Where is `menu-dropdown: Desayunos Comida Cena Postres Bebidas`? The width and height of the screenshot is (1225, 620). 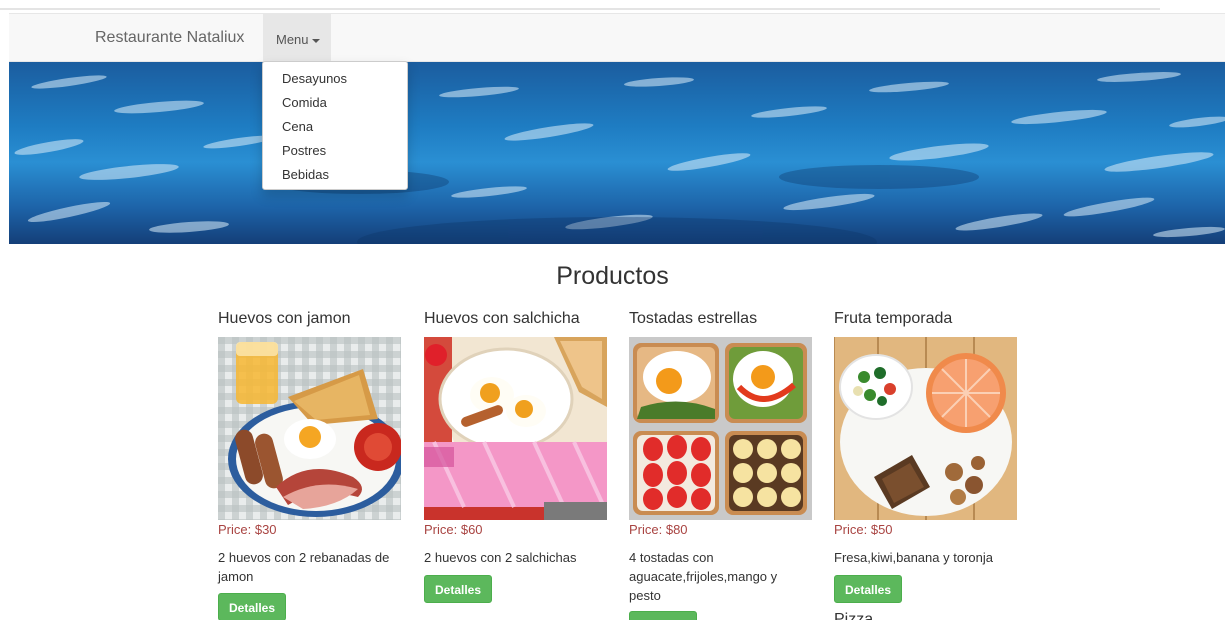 menu-dropdown: Desayunos Comida Cena Postres Bebidas is located at coordinates (335, 125).